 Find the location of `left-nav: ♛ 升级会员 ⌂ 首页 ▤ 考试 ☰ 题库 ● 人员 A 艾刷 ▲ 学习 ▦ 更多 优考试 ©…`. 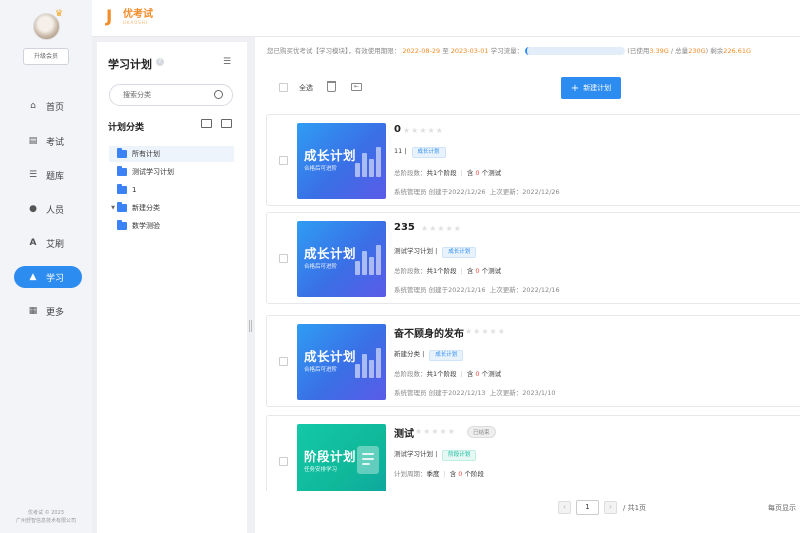

left-nav: ♛ 升级会员 ⌂ 首页 ▤ 考试 ☰ 题库 ● 人员 A 艾刷 ▲ 学习 ▦ 更多 优考试 ©… is located at coordinates (46, 266).